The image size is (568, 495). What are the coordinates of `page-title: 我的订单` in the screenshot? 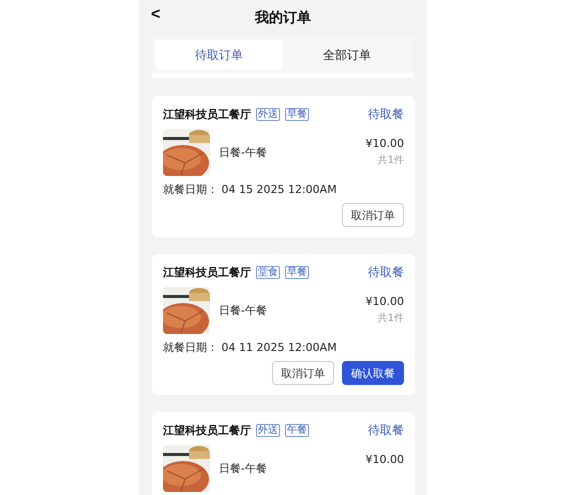 It's located at (283, 17).